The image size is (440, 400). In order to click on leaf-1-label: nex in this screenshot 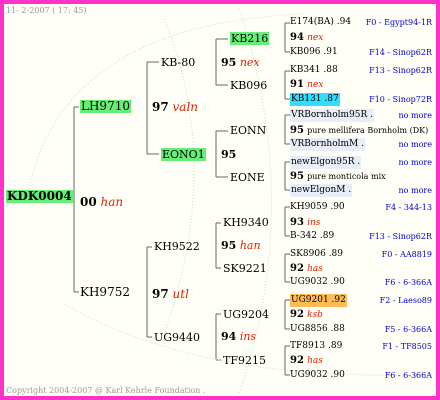, I will do `click(315, 38)`.